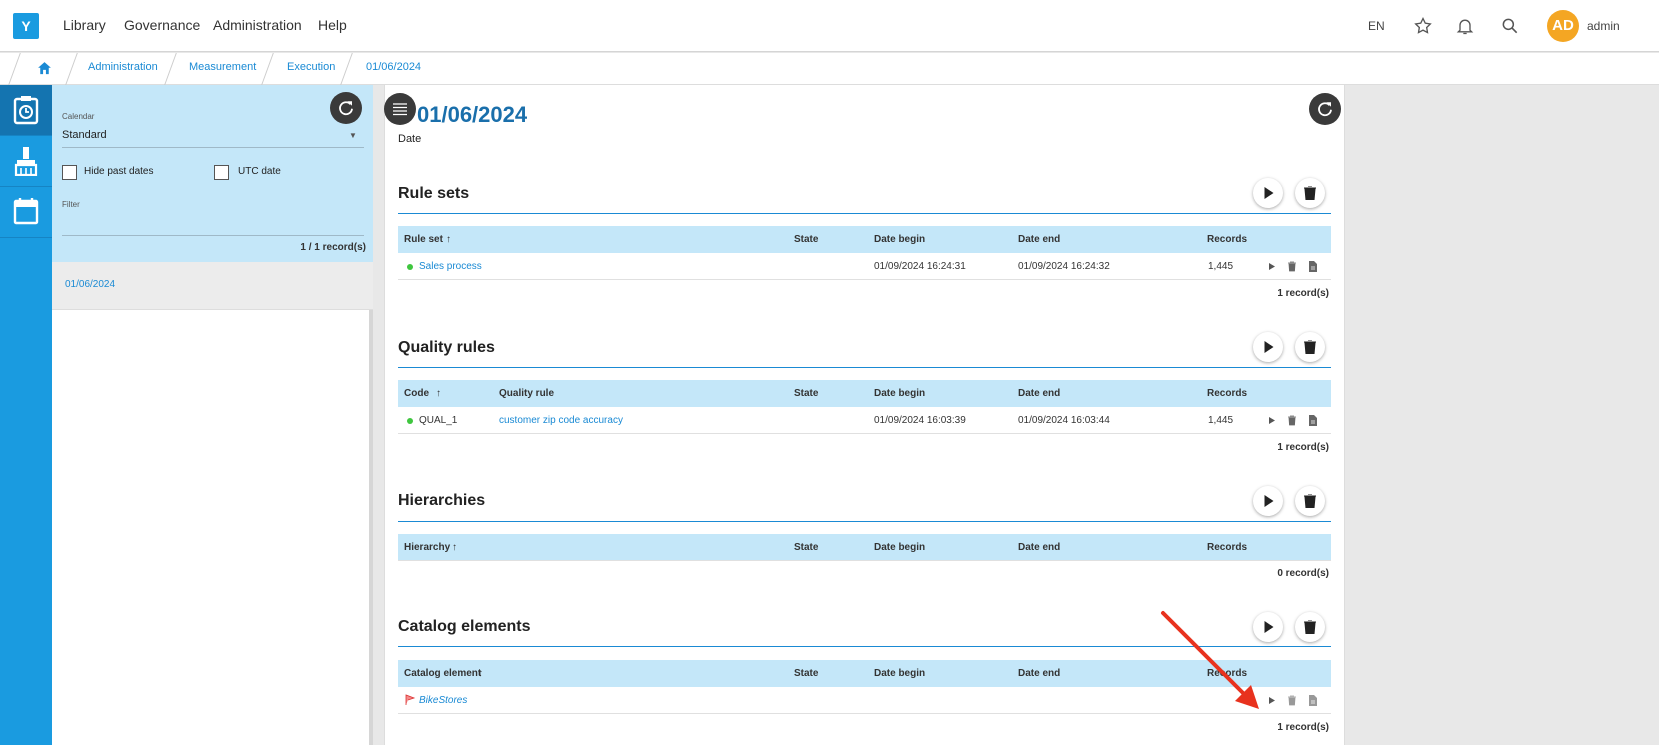  What do you see at coordinates (1303, 727) in the screenshot?
I see `record-count: 1 record(s)` at bounding box center [1303, 727].